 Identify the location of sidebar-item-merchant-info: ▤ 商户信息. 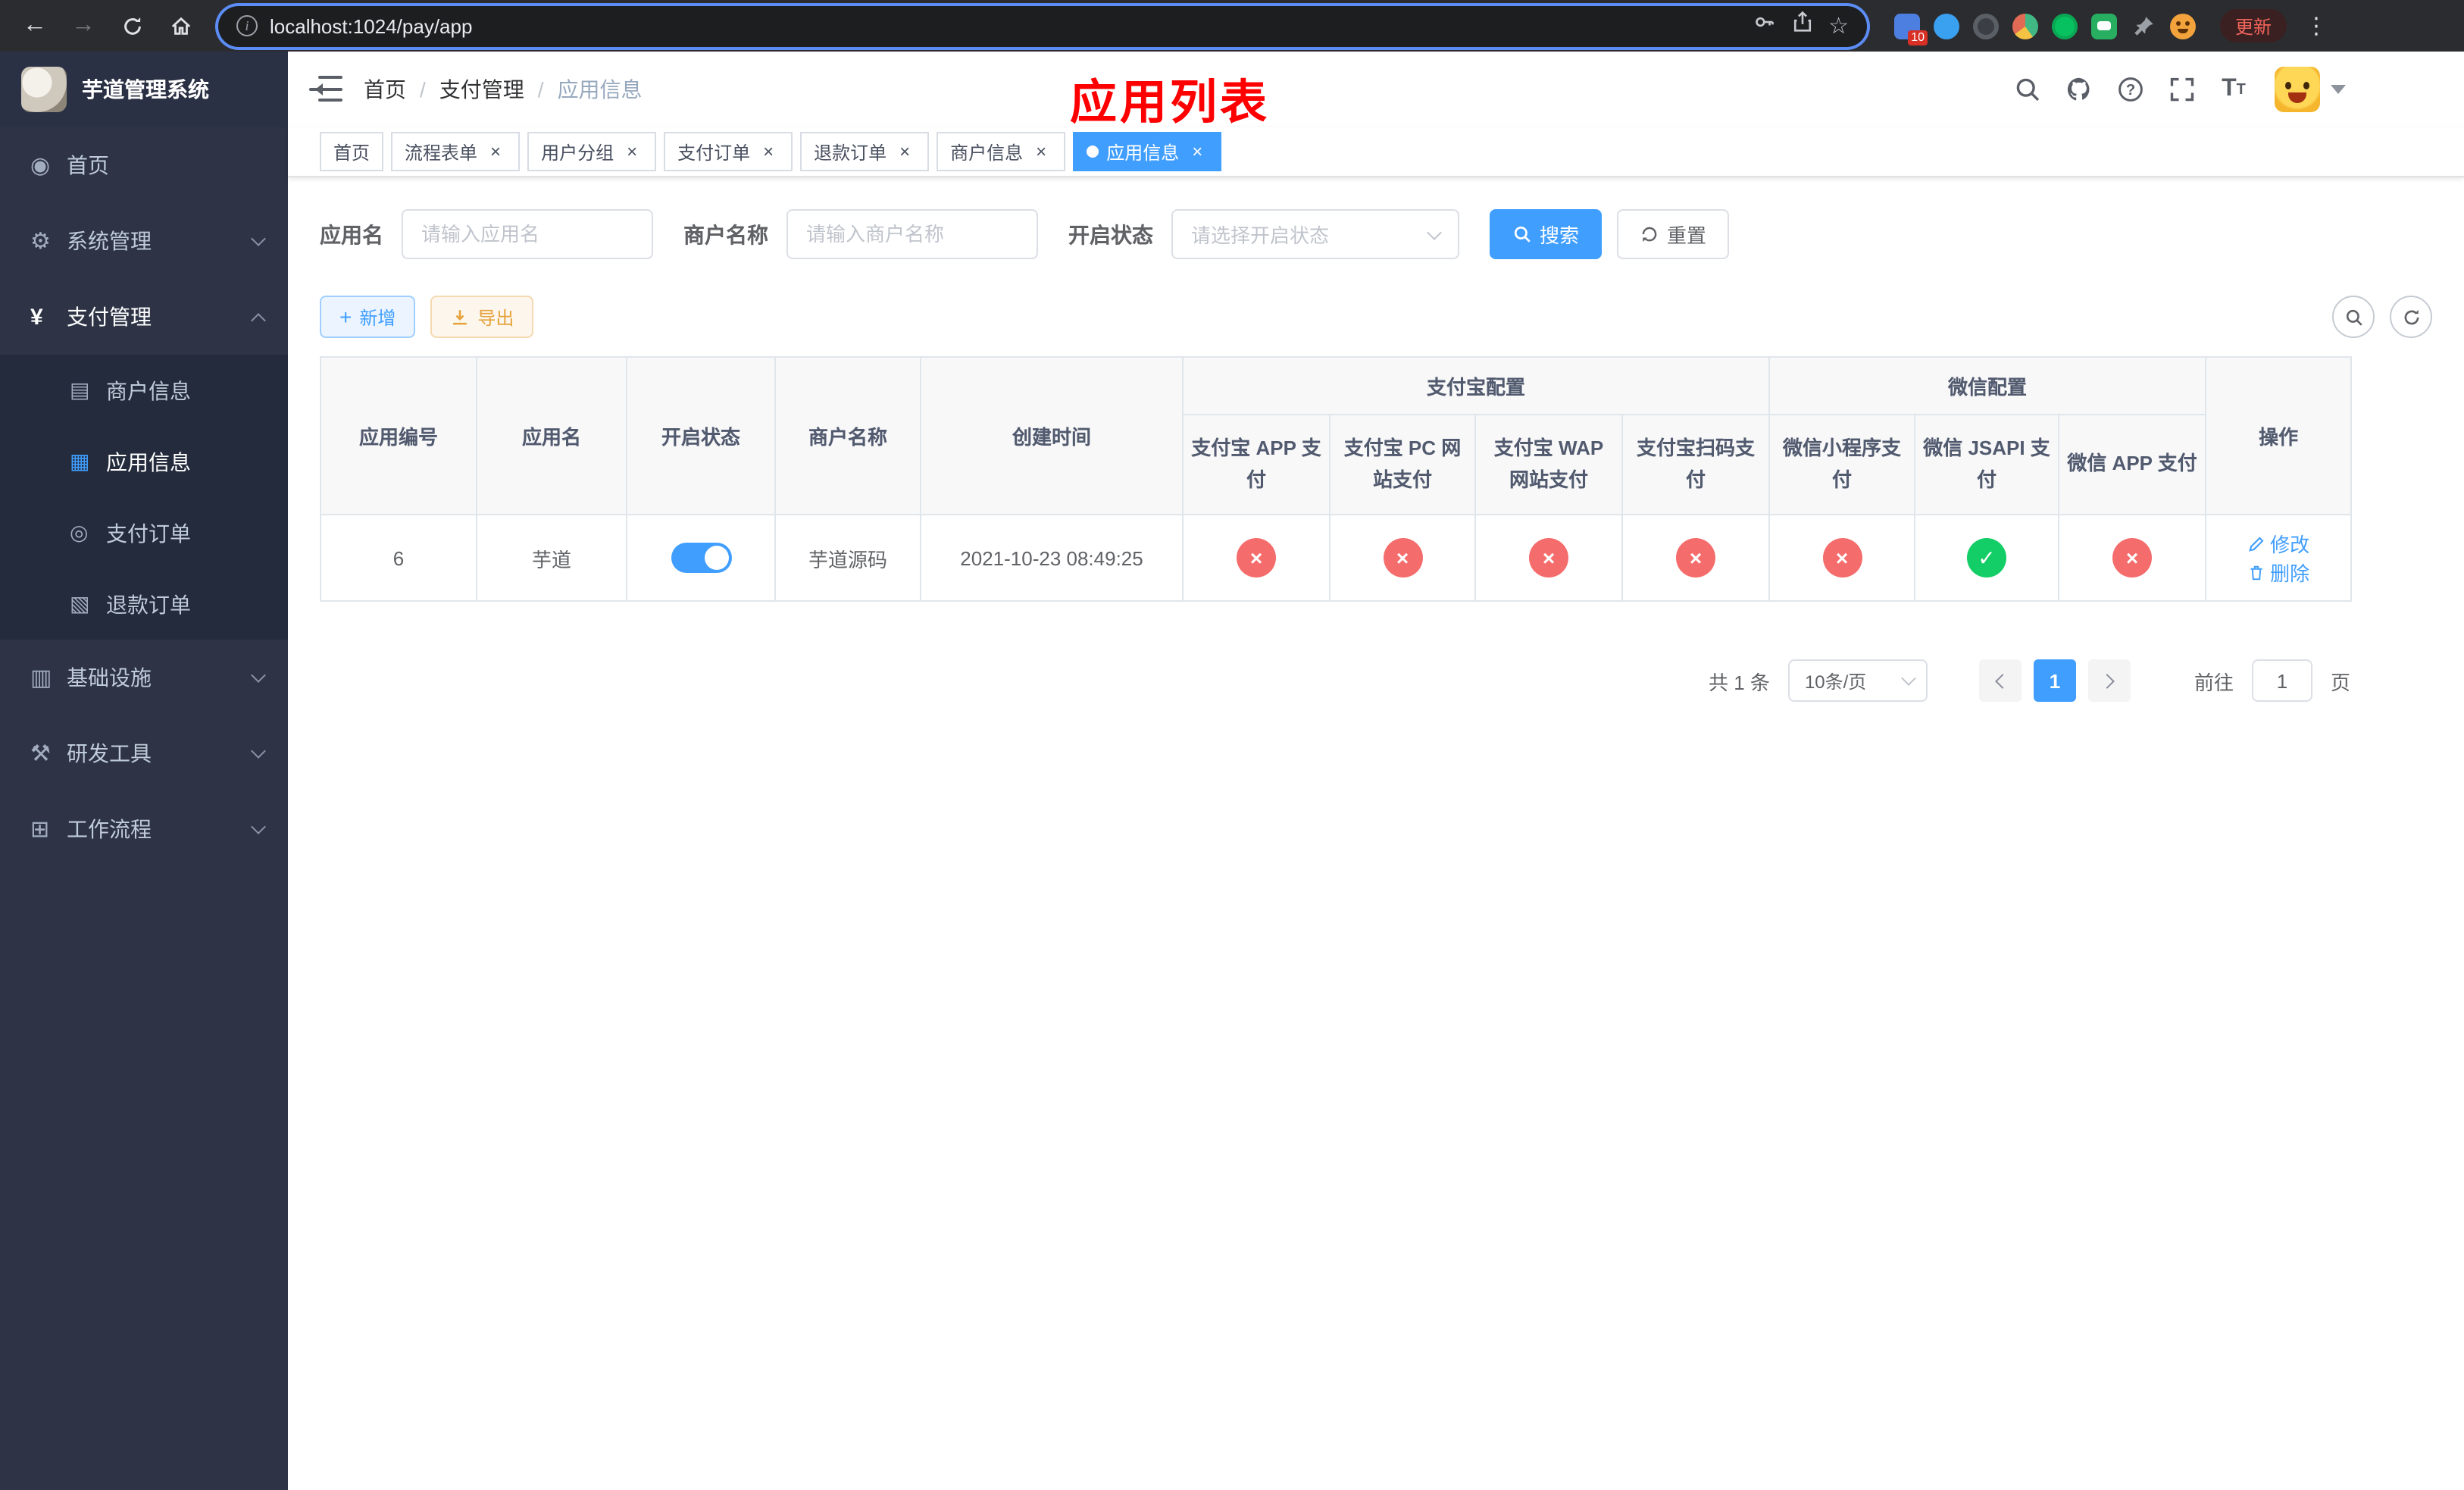
(144, 391).